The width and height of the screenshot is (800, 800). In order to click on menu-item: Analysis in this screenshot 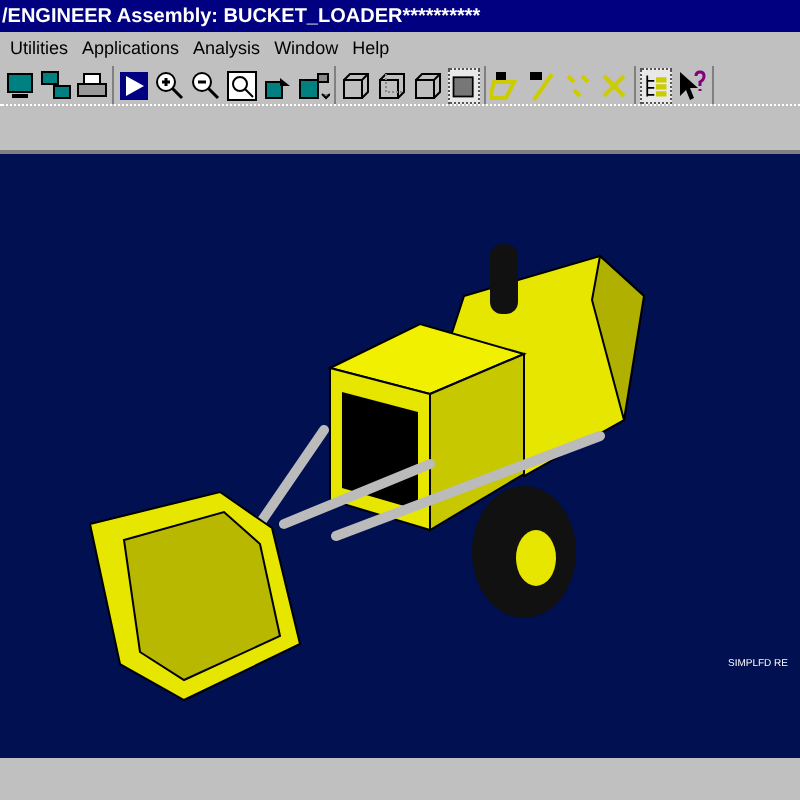, I will do `click(227, 49)`.